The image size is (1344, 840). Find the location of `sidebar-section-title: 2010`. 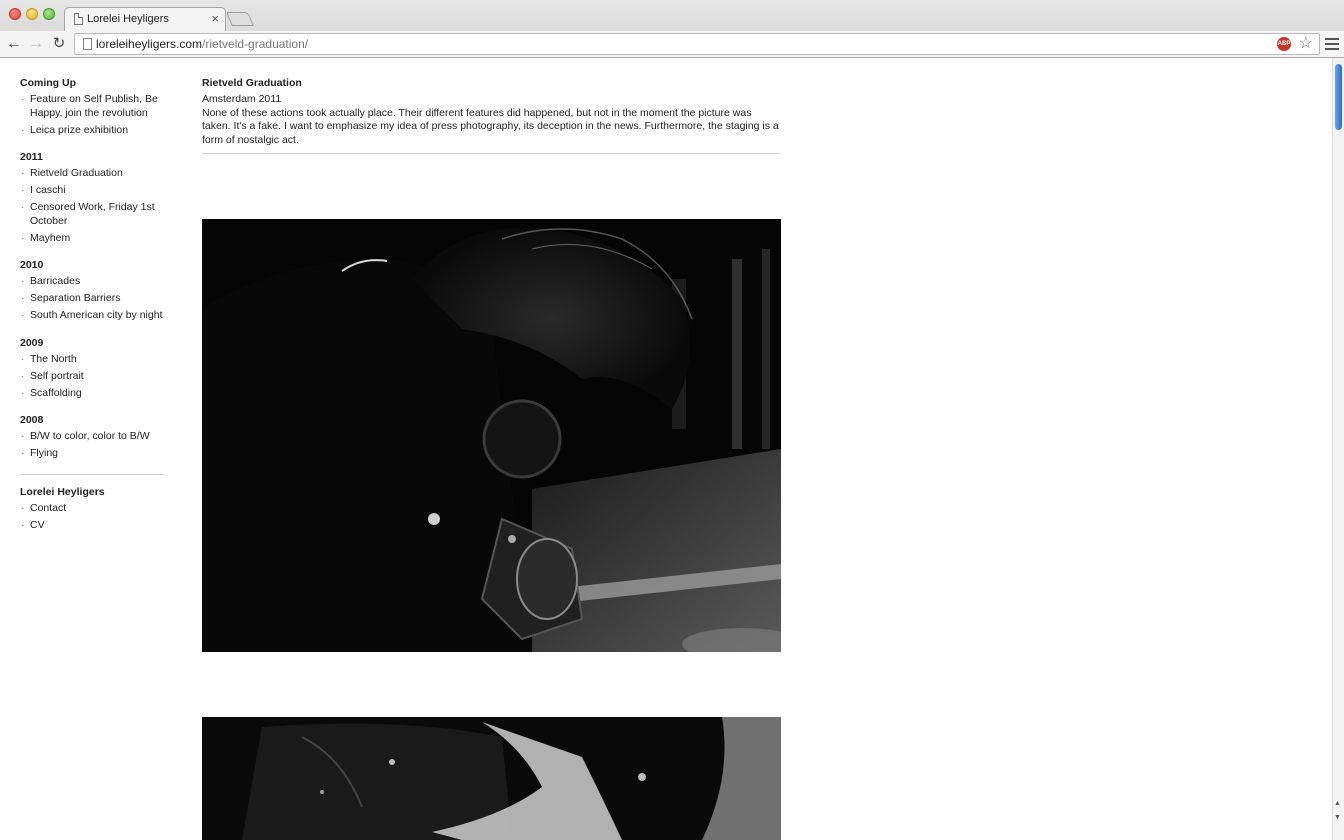

sidebar-section-title: 2010 is located at coordinates (32, 265).